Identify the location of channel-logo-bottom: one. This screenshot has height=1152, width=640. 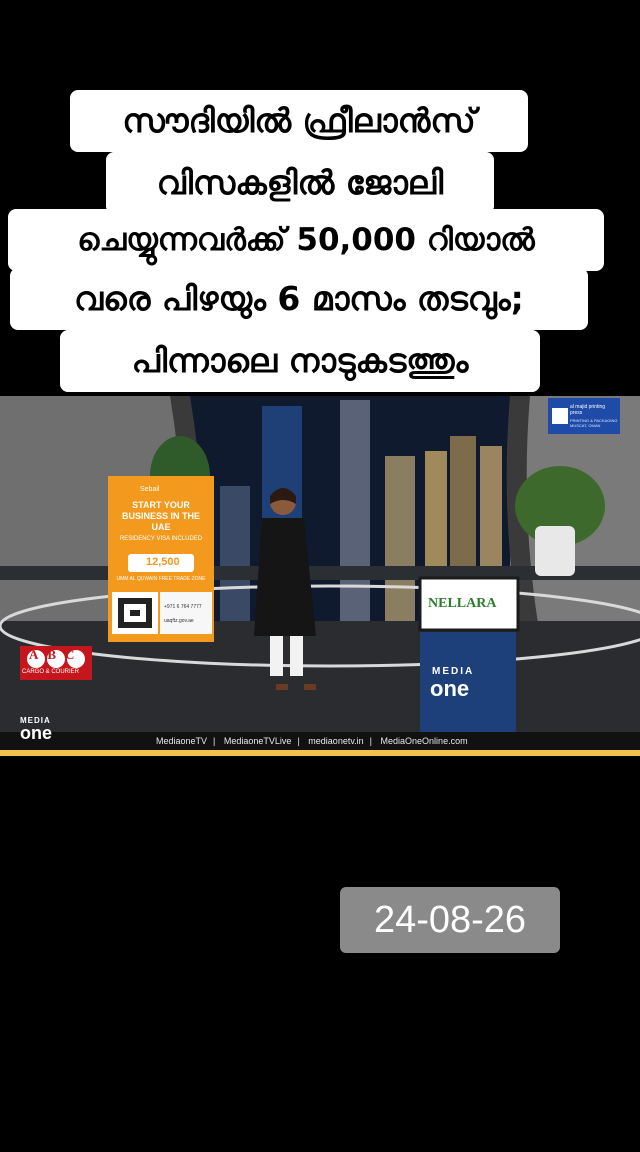
(36, 733).